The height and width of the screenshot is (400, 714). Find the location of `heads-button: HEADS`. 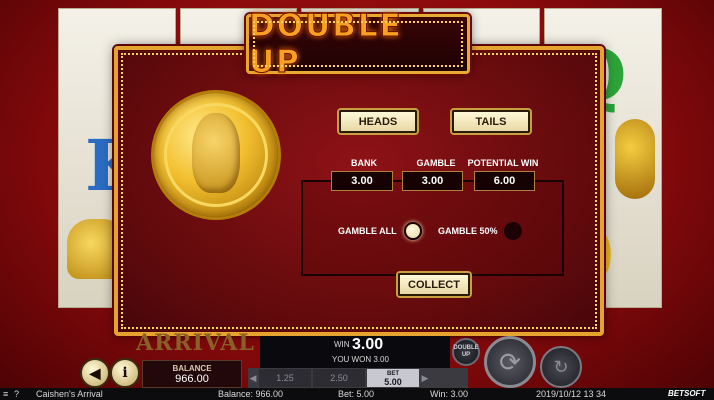

heads-button: HEADS is located at coordinates (378, 121).